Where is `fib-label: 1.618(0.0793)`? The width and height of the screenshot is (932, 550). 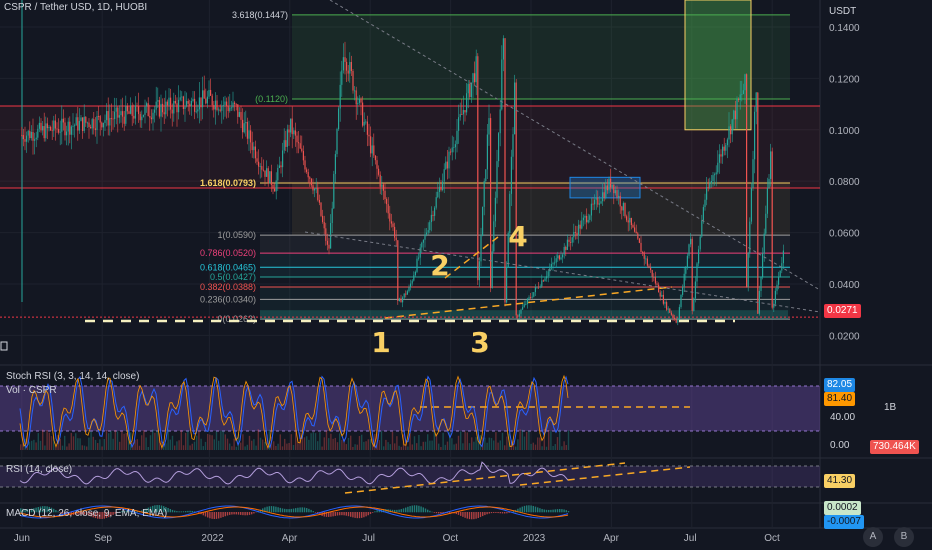 fib-label: 1.618(0.0793) is located at coordinates (228, 183).